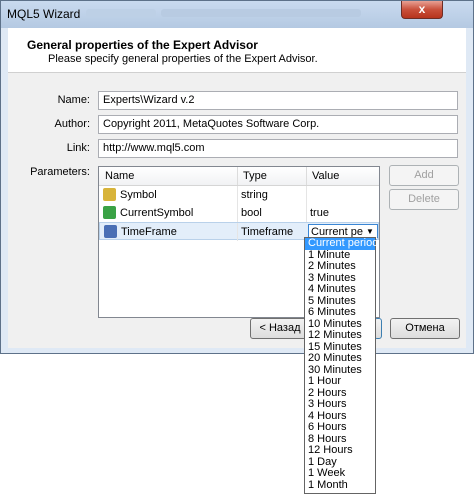  Describe the element at coordinates (44, 14) in the screenshot. I see `window-title: MQL5 Wizard` at that location.